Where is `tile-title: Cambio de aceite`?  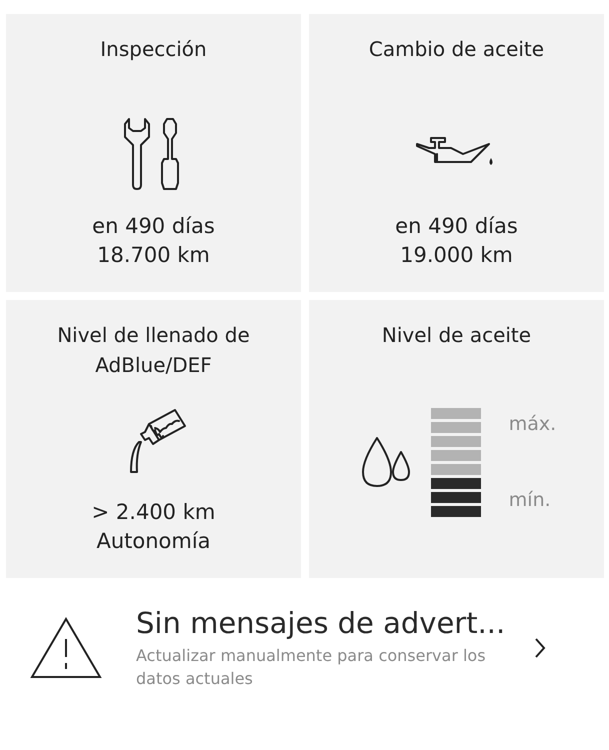 tile-title: Cambio de aceite is located at coordinates (456, 49).